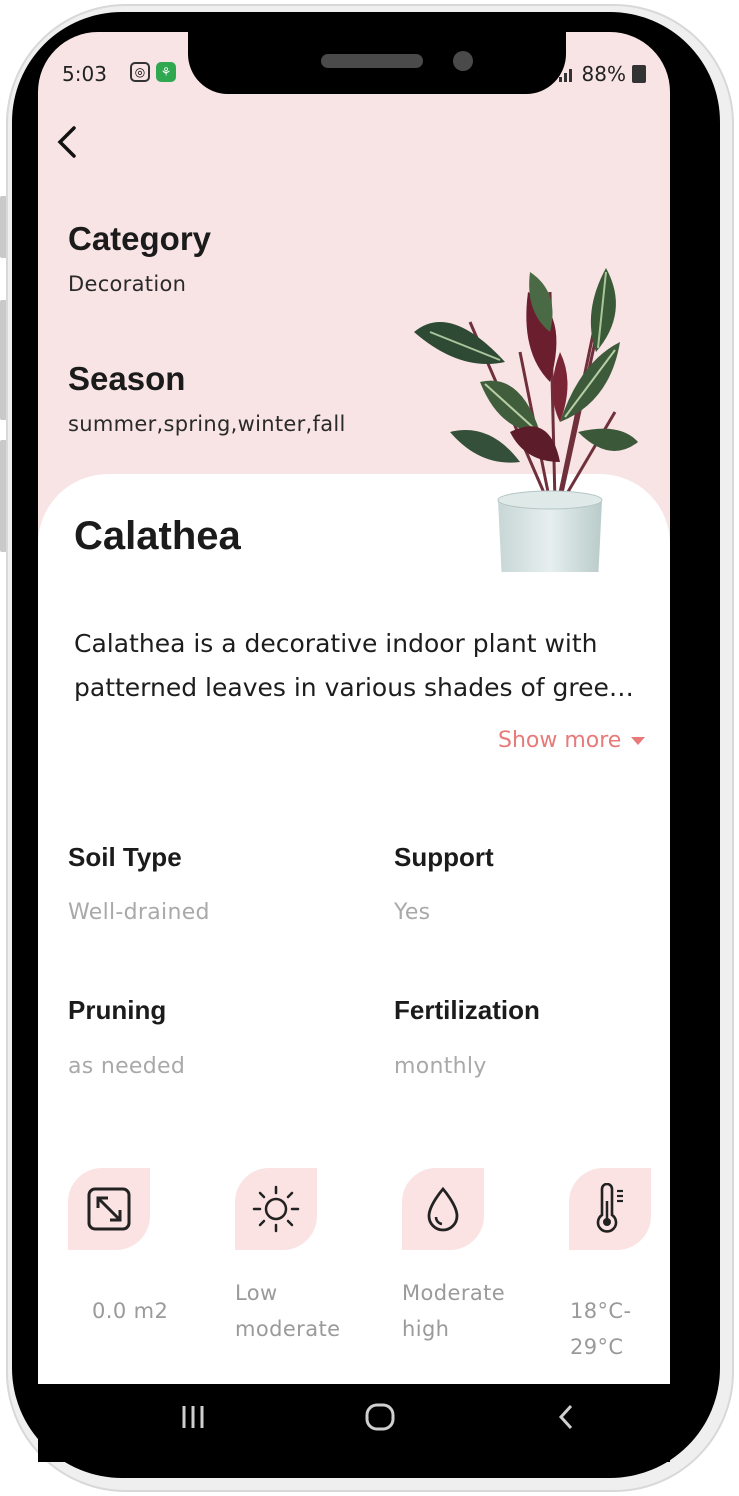 The height and width of the screenshot is (1496, 739). What do you see at coordinates (140, 72) in the screenshot?
I see `instagram-icon: ◎` at bounding box center [140, 72].